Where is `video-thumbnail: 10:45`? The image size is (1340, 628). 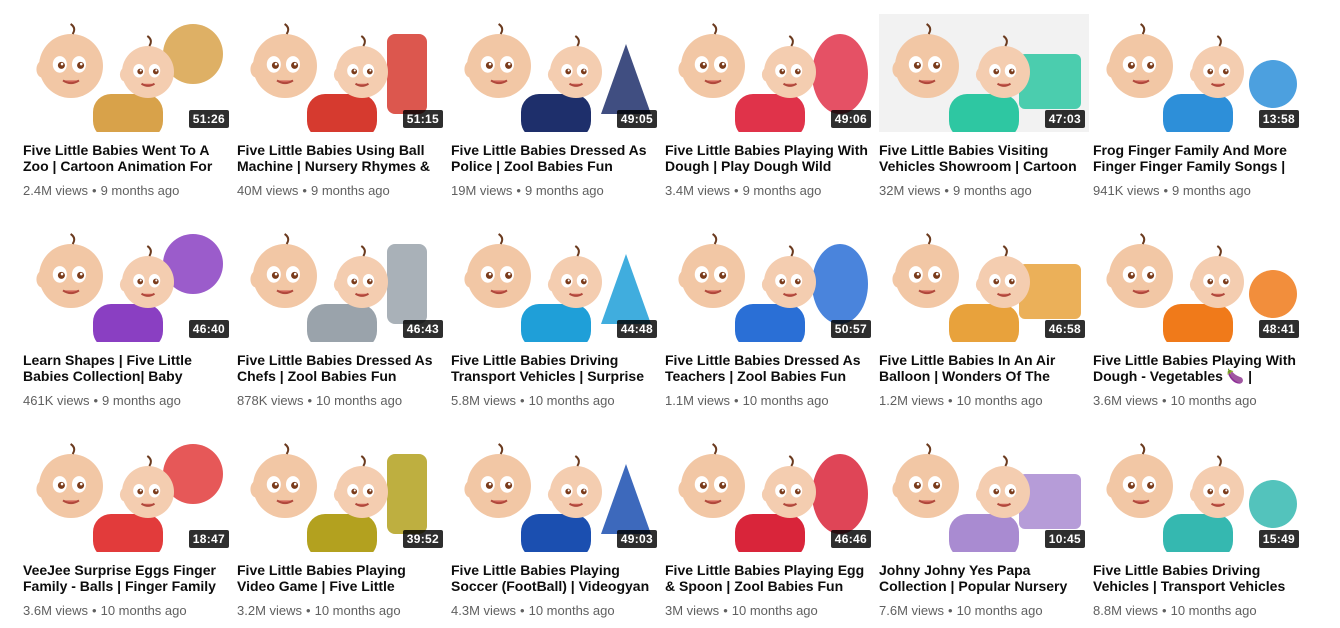 video-thumbnail: 10:45 is located at coordinates (984, 493).